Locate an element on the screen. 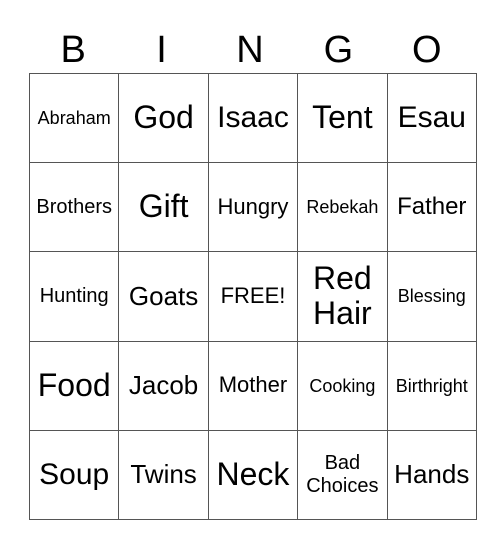  bingo-cell: Father is located at coordinates (431, 207).